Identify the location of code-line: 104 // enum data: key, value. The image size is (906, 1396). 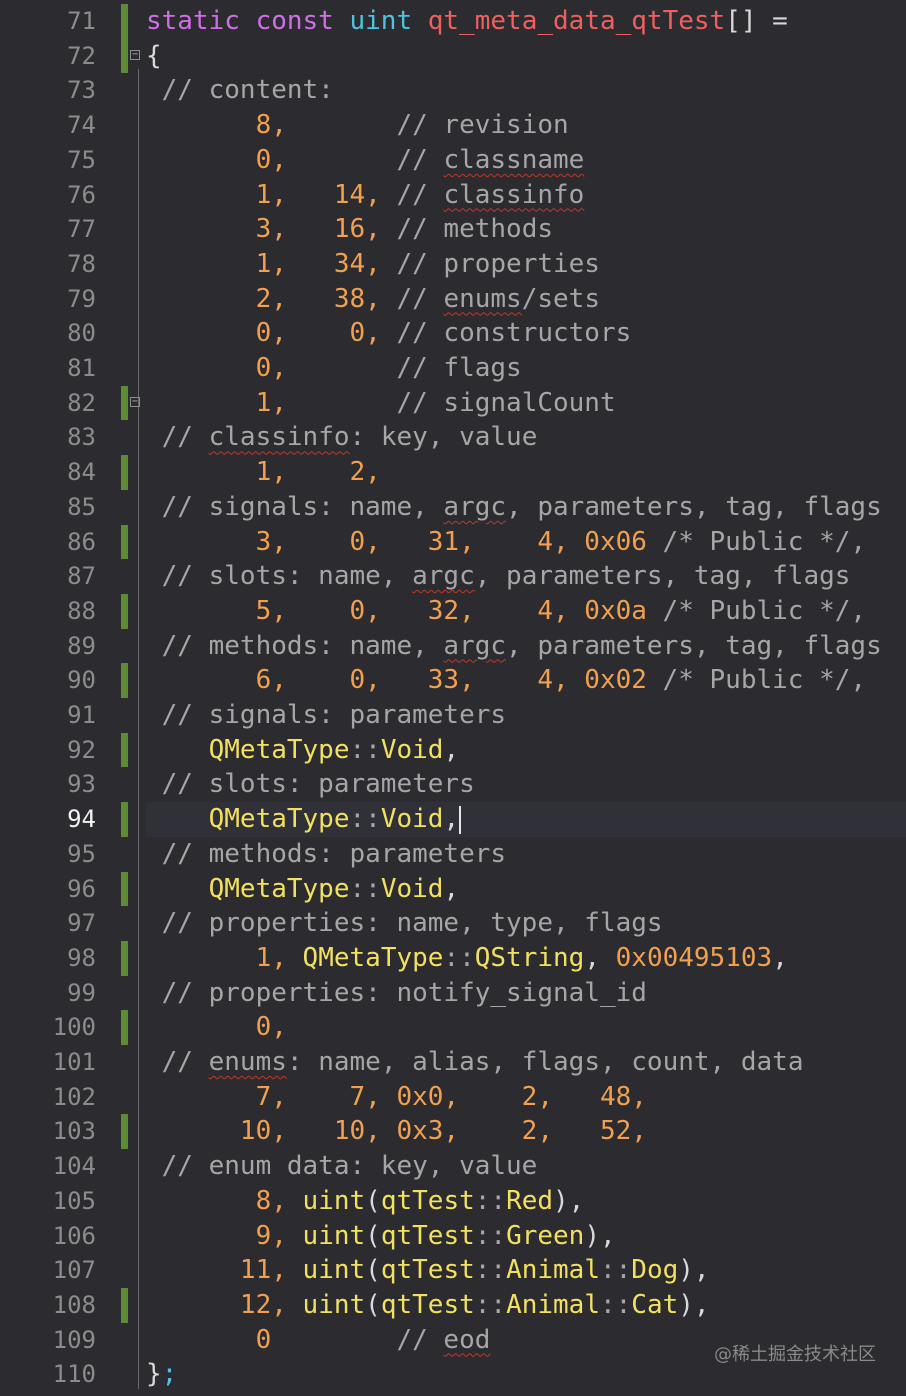
(453, 1166).